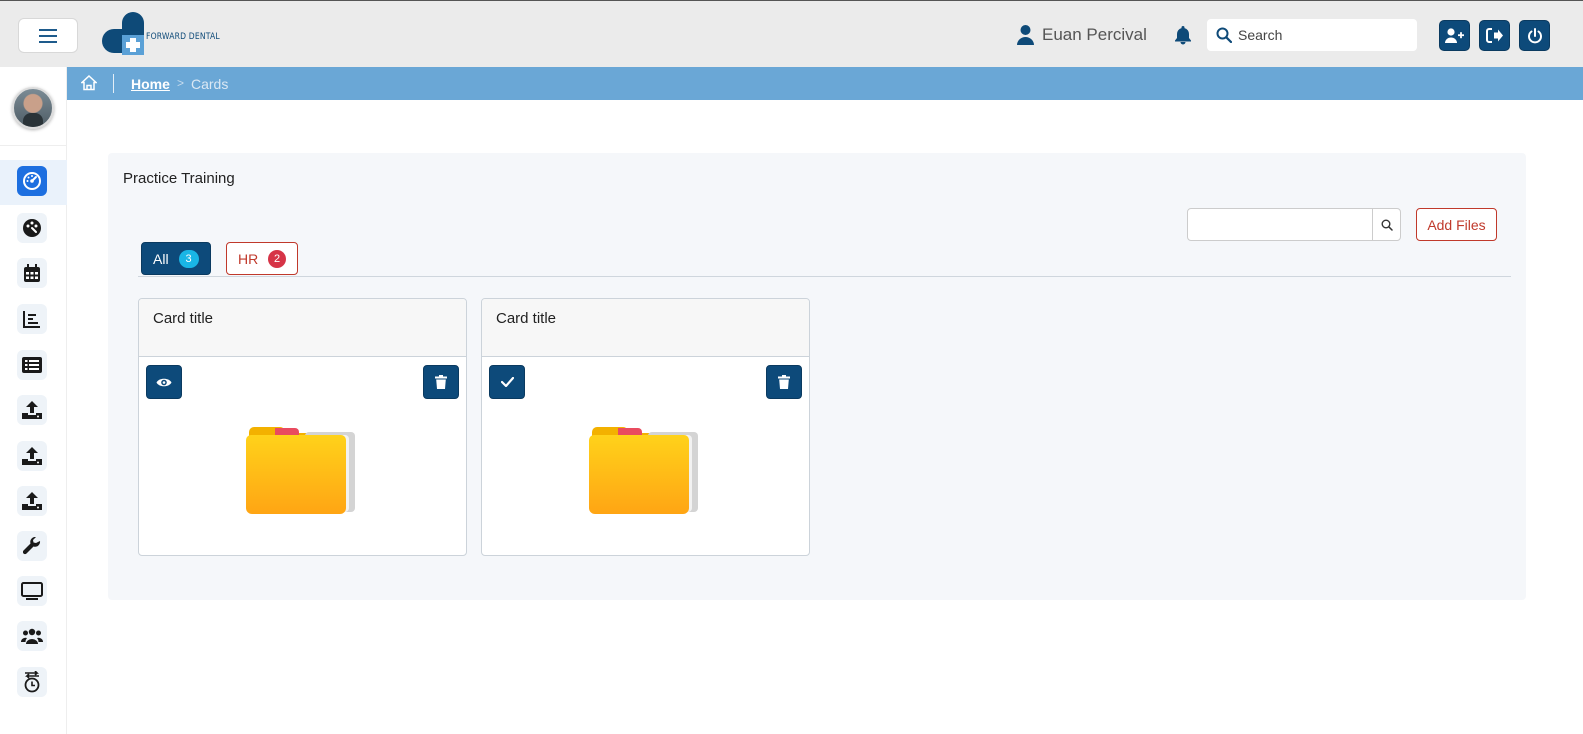  I want to click on files-search-button, so click(1386, 224).